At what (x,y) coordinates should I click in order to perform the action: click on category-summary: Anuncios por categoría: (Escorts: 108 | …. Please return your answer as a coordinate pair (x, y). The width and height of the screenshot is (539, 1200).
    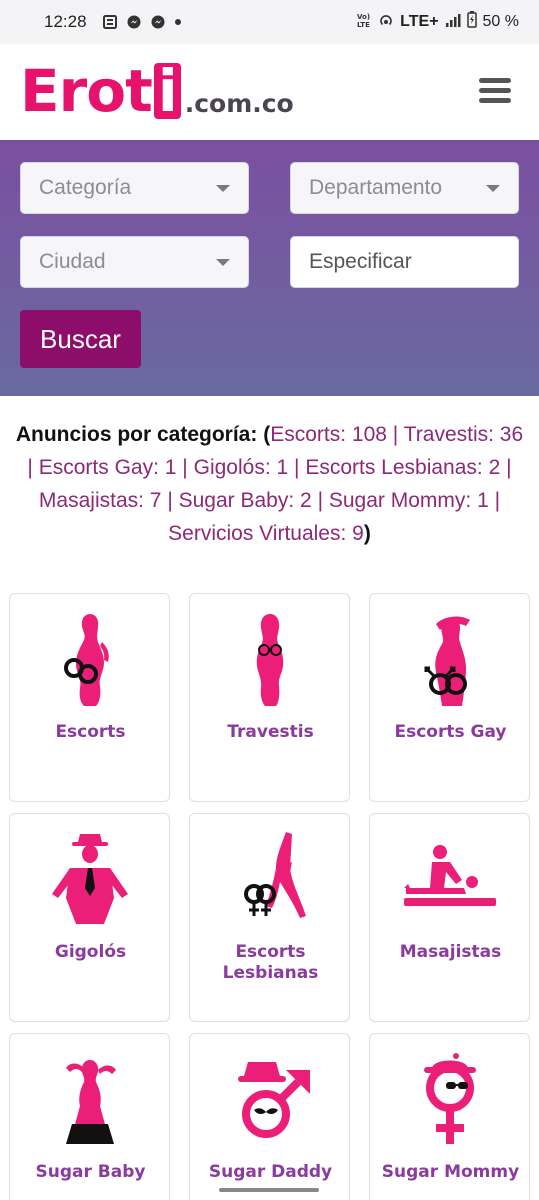
    Looking at the image, I should click on (269, 484).